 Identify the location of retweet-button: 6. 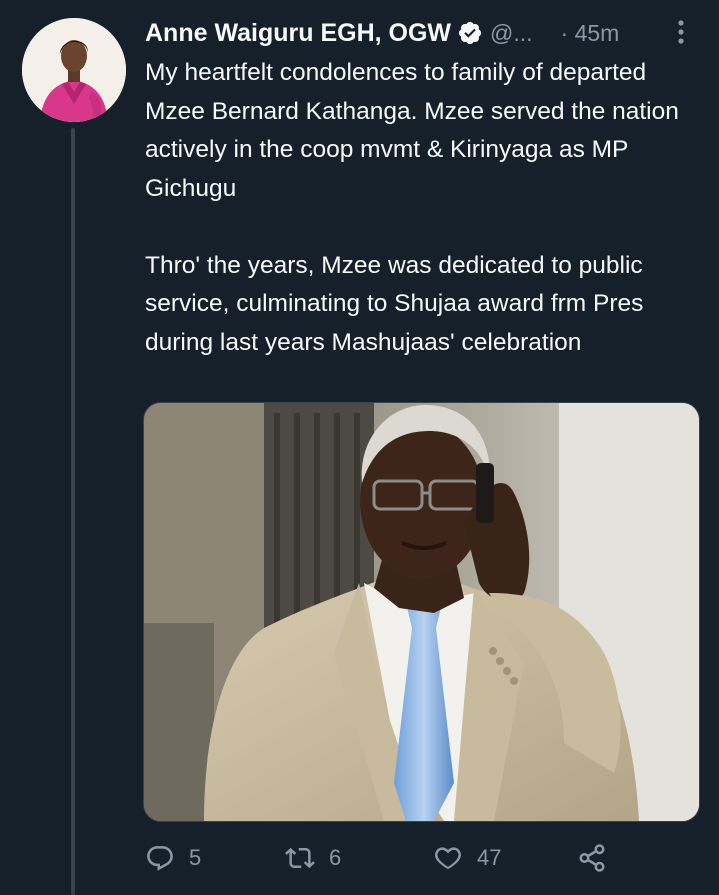
(313, 858).